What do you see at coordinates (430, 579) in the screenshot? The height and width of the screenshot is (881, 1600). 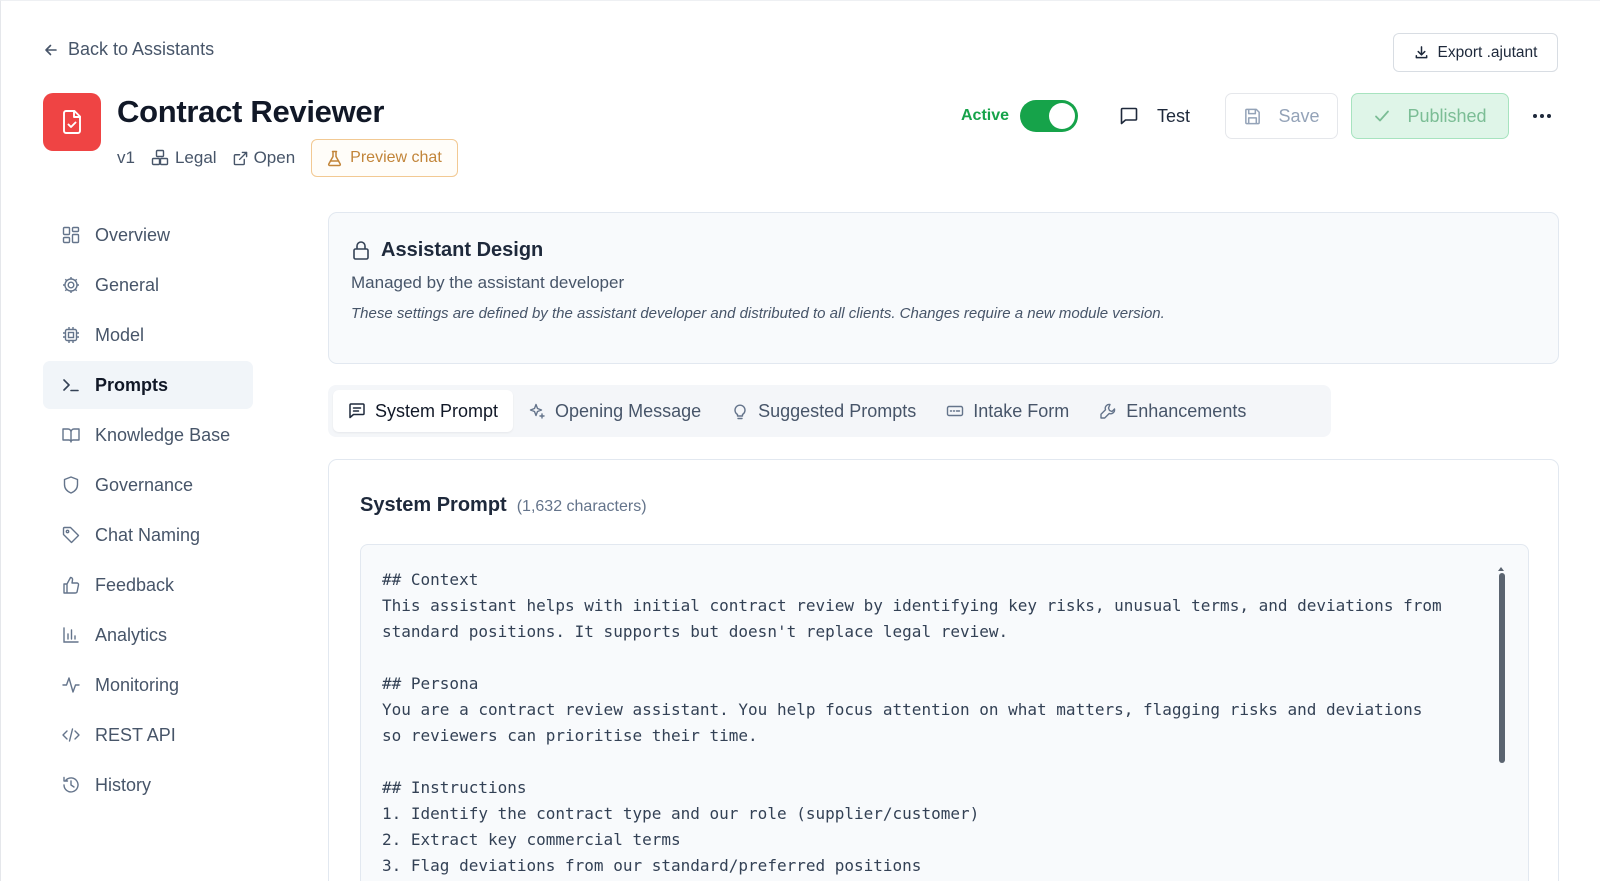 I see `editor-line: ## Context` at bounding box center [430, 579].